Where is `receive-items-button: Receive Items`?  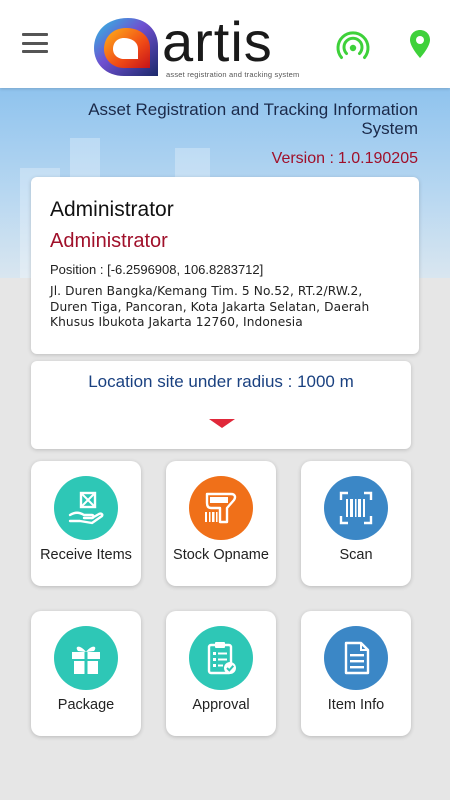
receive-items-button: Receive Items is located at coordinates (86, 523).